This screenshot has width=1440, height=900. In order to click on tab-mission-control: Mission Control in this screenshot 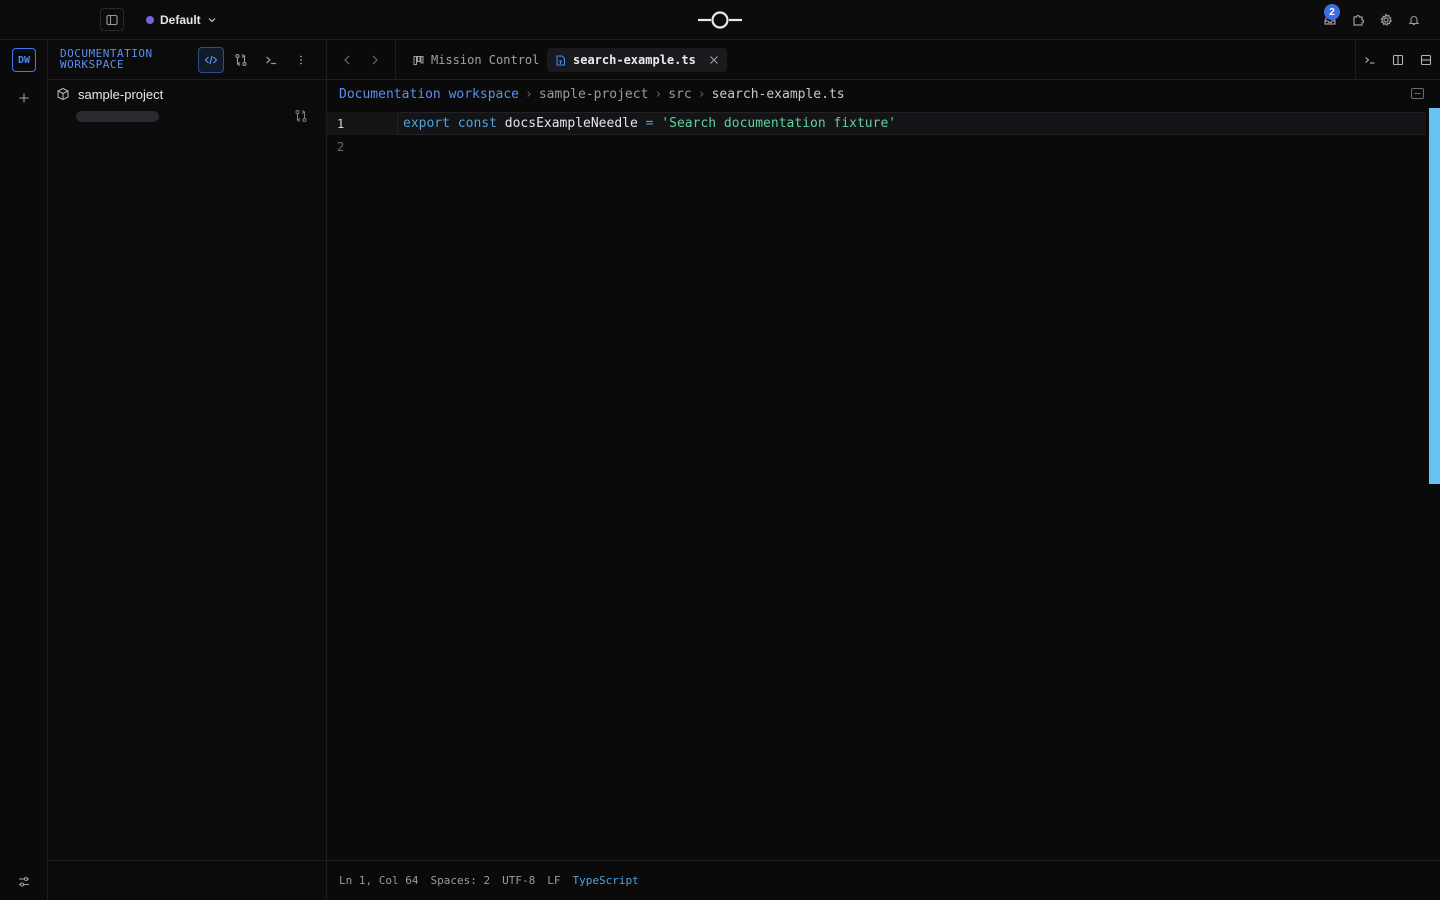, I will do `click(476, 60)`.